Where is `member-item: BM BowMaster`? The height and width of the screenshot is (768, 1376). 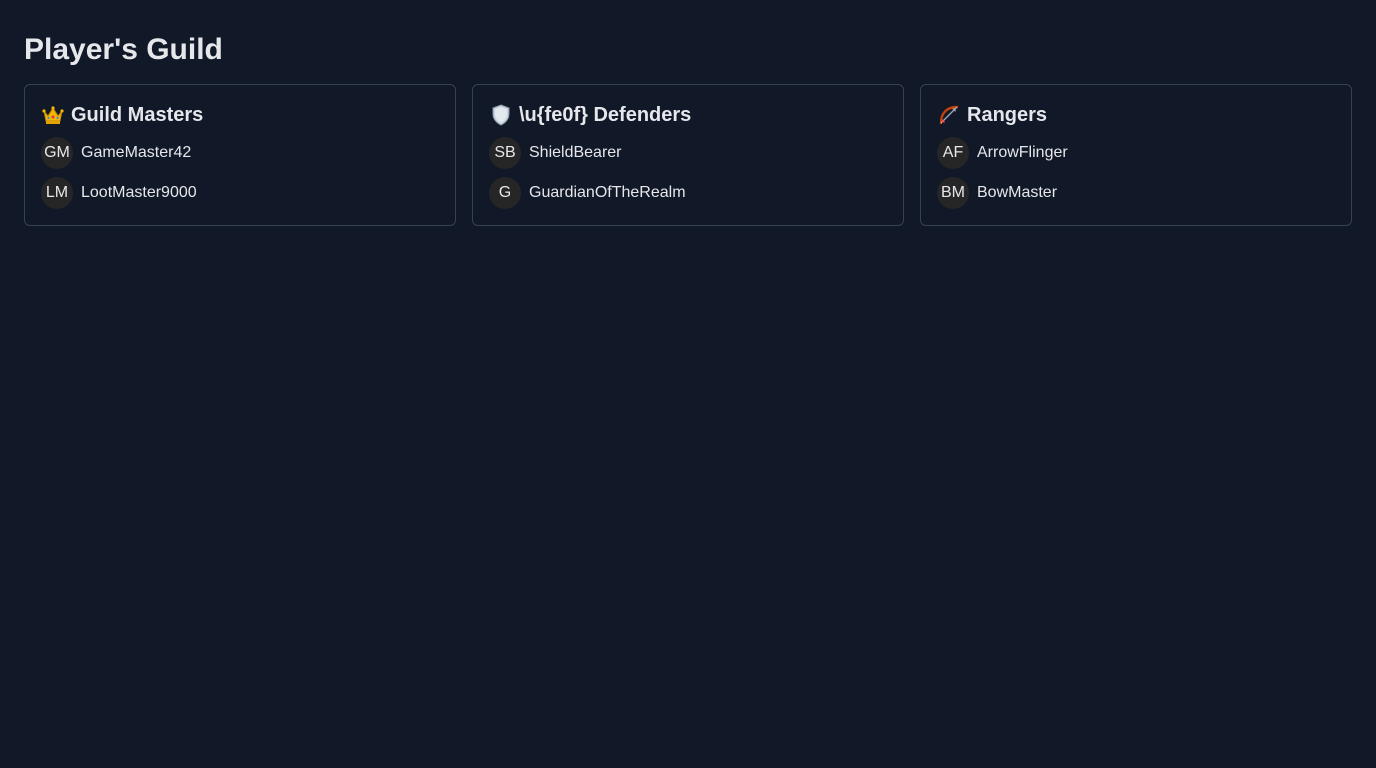
member-item: BM BowMaster is located at coordinates (1136, 193).